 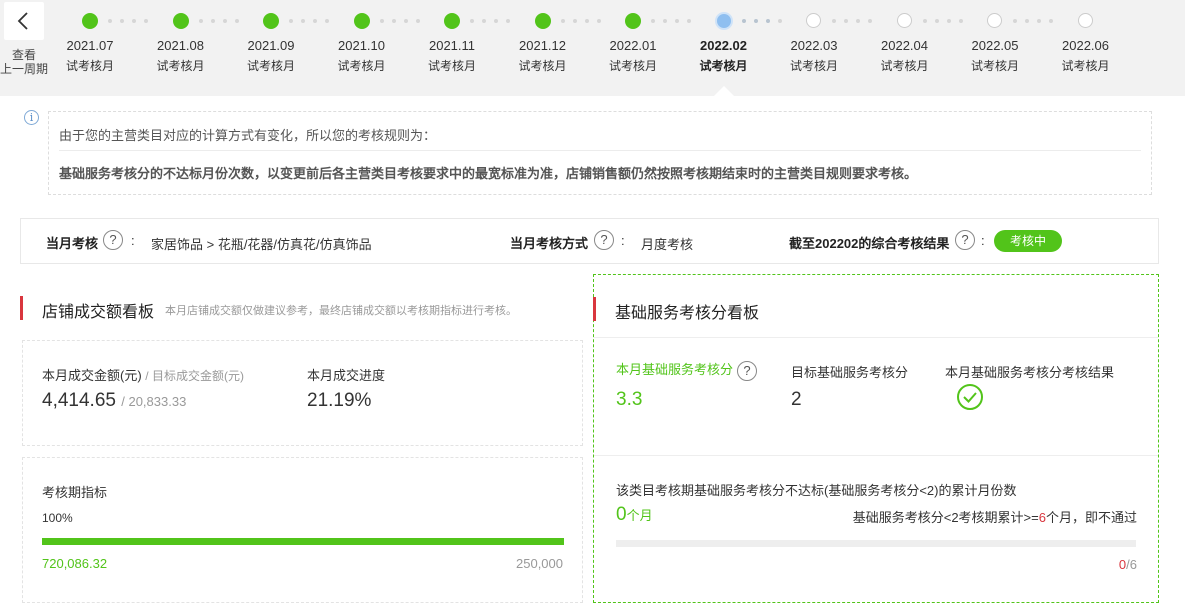 I want to click on period-target-value: 250,000, so click(x=539, y=563).